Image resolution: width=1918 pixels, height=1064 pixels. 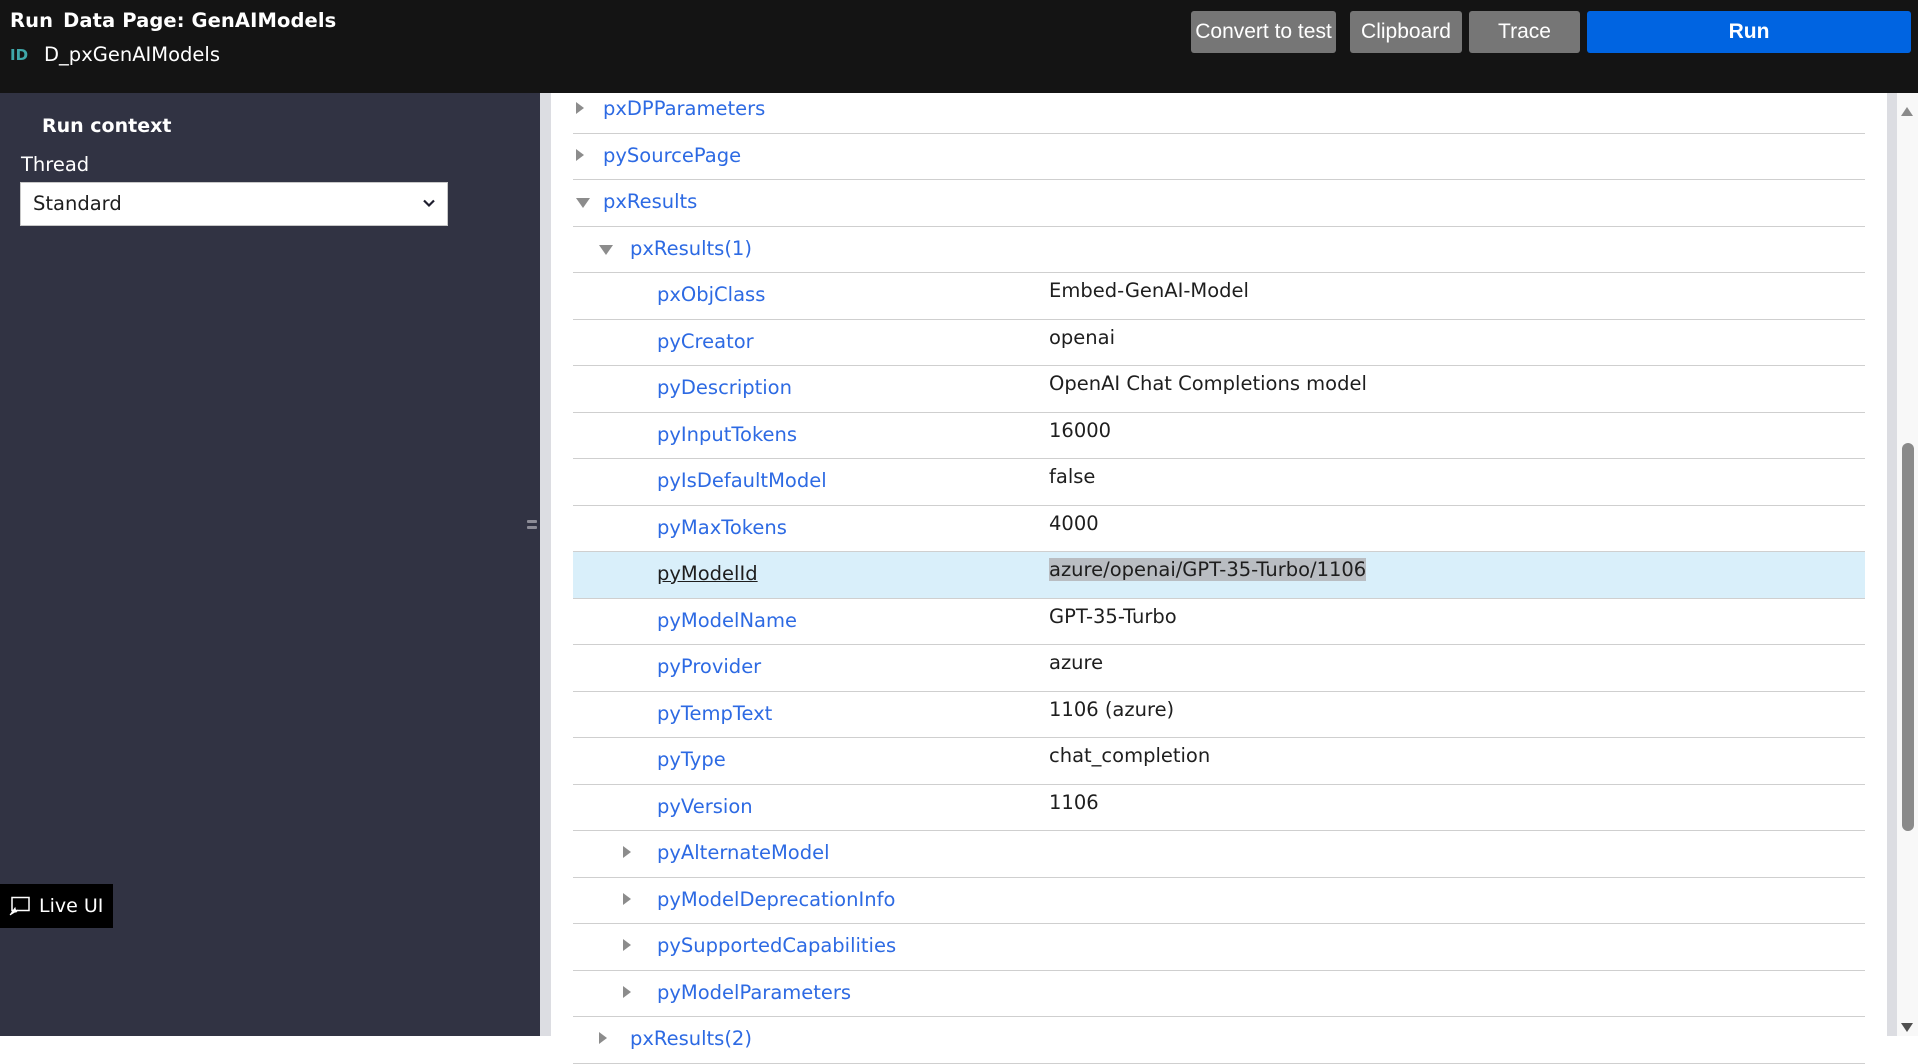 I want to click on property-value-text: chat_completion, so click(x=1130, y=755).